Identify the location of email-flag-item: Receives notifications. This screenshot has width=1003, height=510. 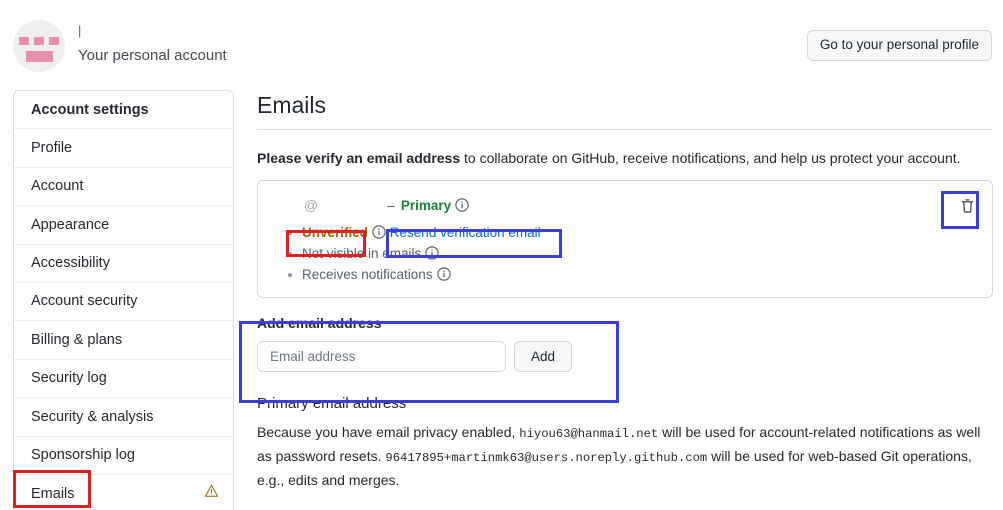
(634, 274).